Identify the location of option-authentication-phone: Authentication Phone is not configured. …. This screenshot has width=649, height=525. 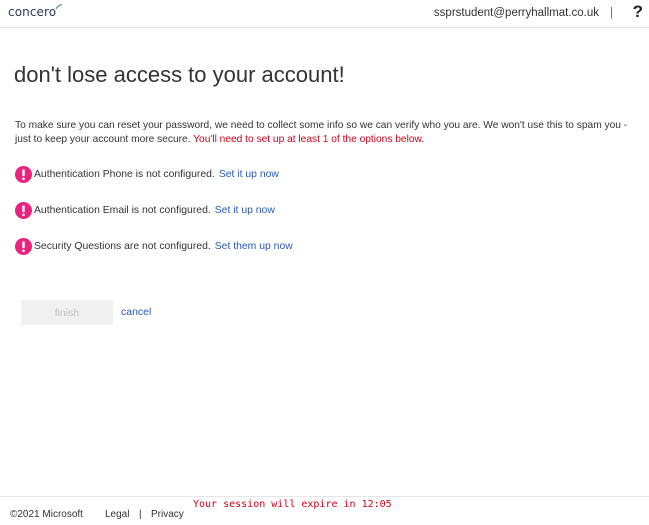
(147, 174).